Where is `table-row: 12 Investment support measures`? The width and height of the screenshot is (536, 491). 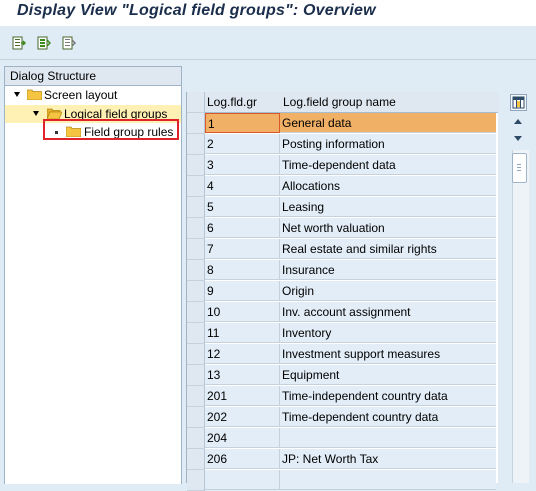 table-row: 12 Investment support measures is located at coordinates (342, 354).